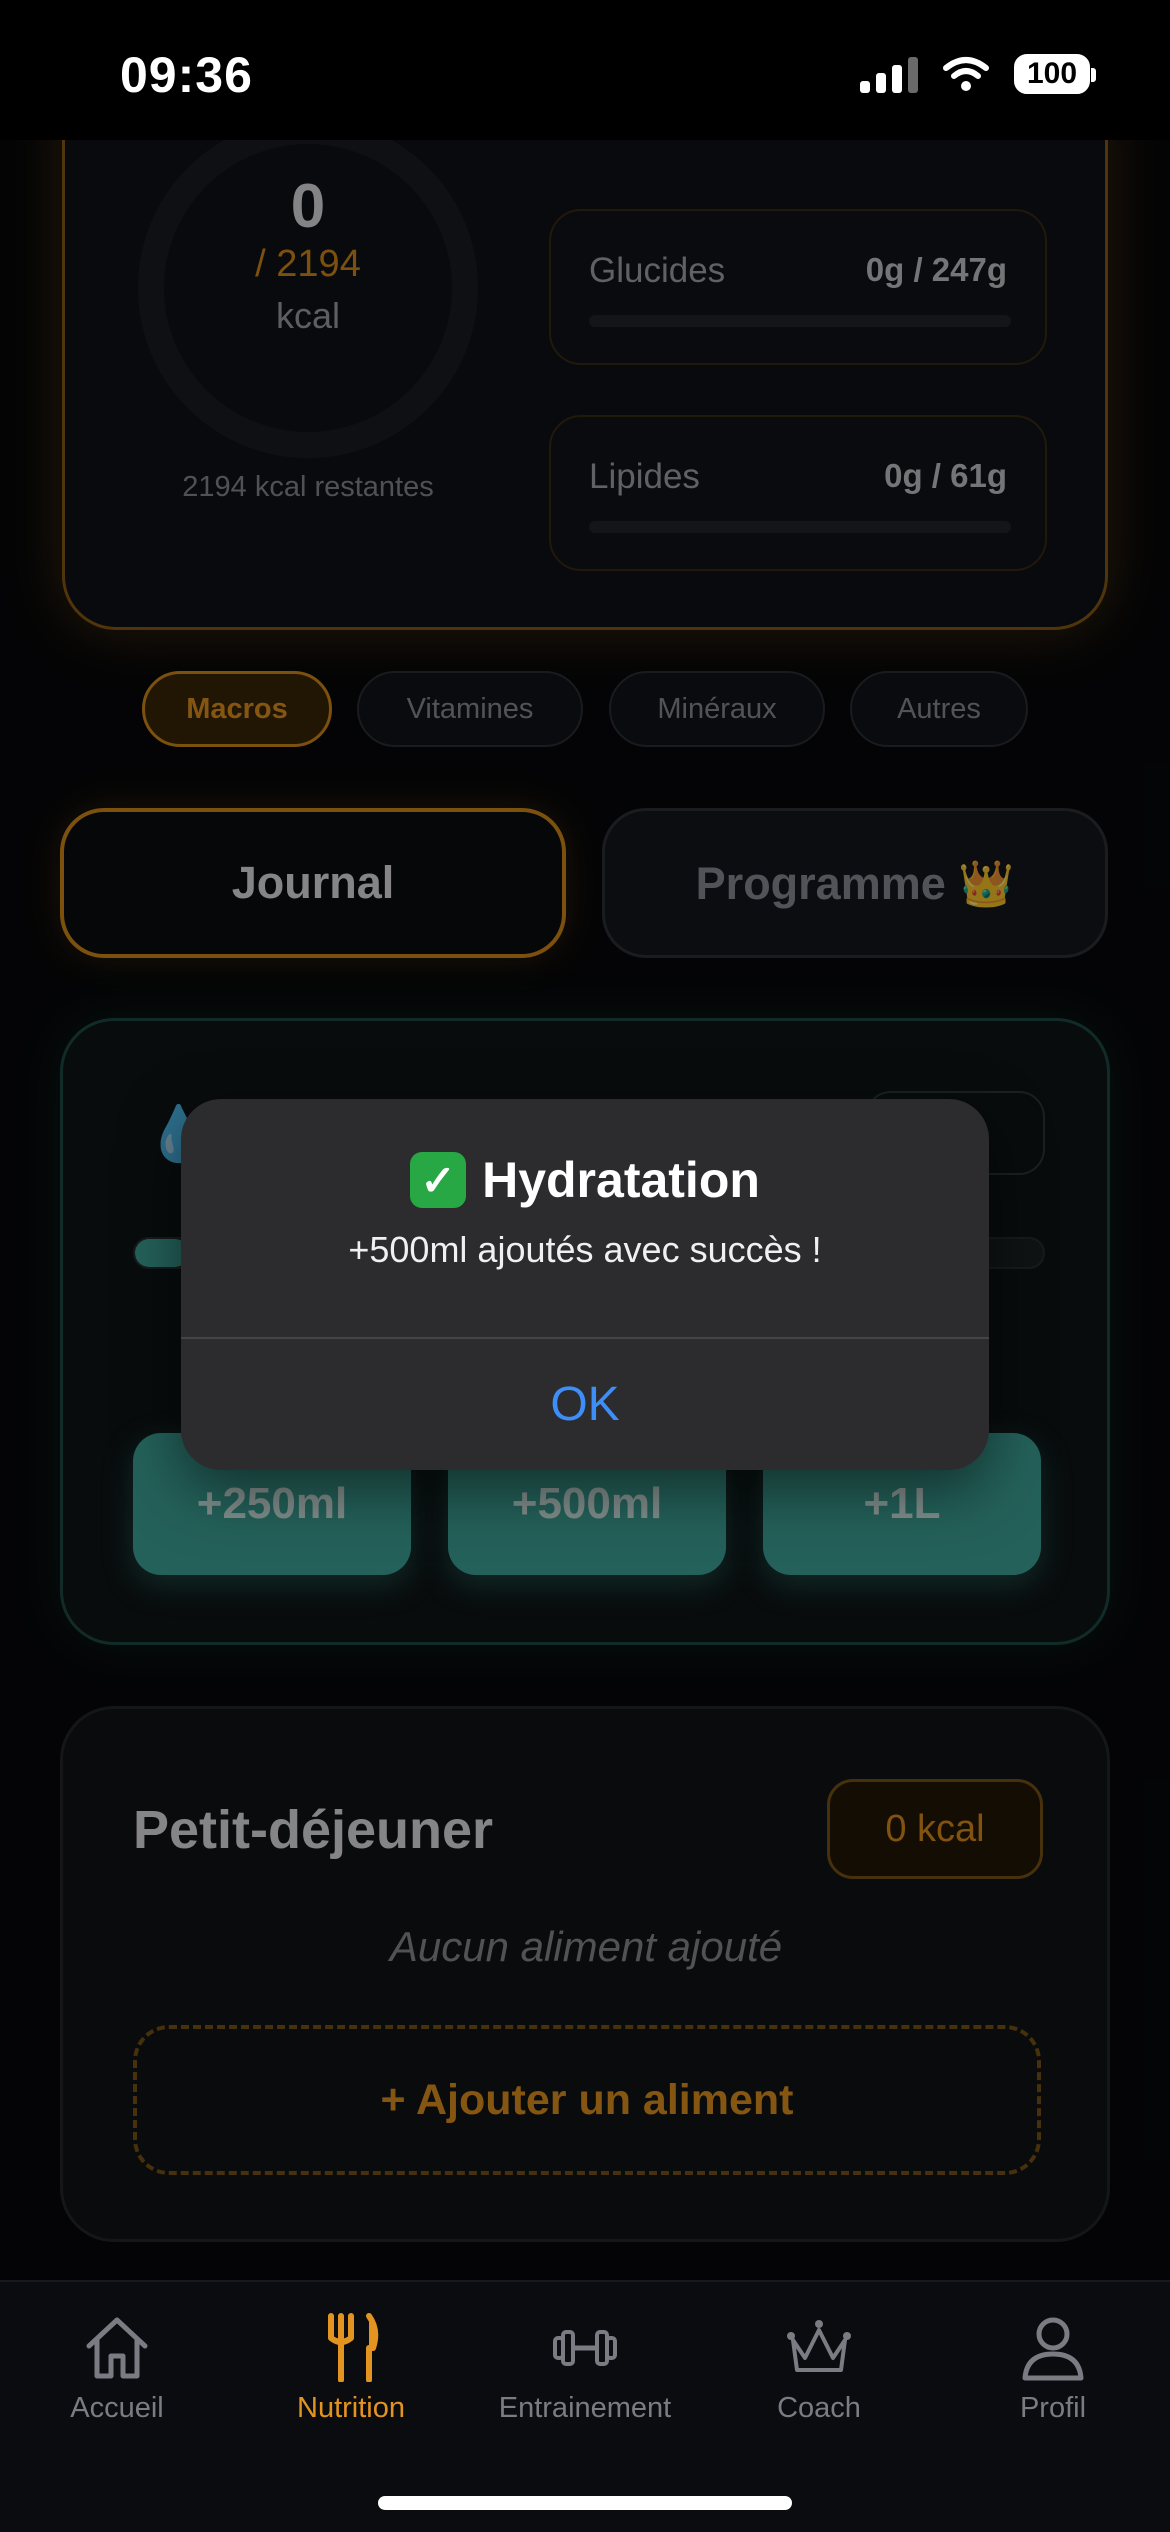 The height and width of the screenshot is (2532, 1170). Describe the element at coordinates (351, 2408) in the screenshot. I see `tab-label: Nutrition` at that location.